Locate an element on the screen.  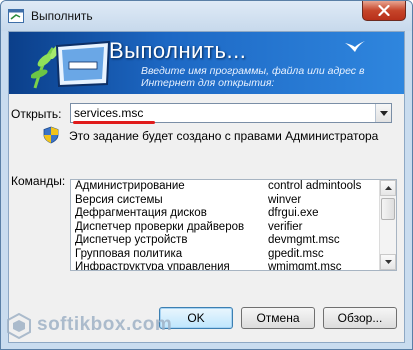
monitor-plant-icon is located at coordinates (71, 64).